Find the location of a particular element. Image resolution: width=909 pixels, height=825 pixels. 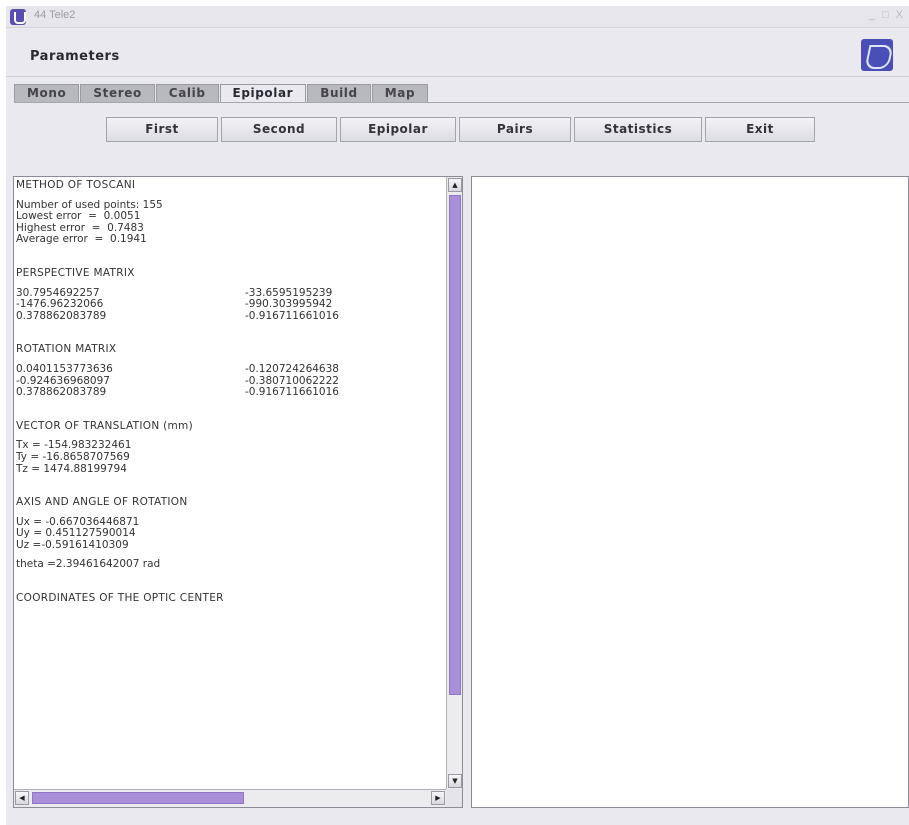

perspective-row: 0.378862083789 -0.916711661016 is located at coordinates (228, 316).